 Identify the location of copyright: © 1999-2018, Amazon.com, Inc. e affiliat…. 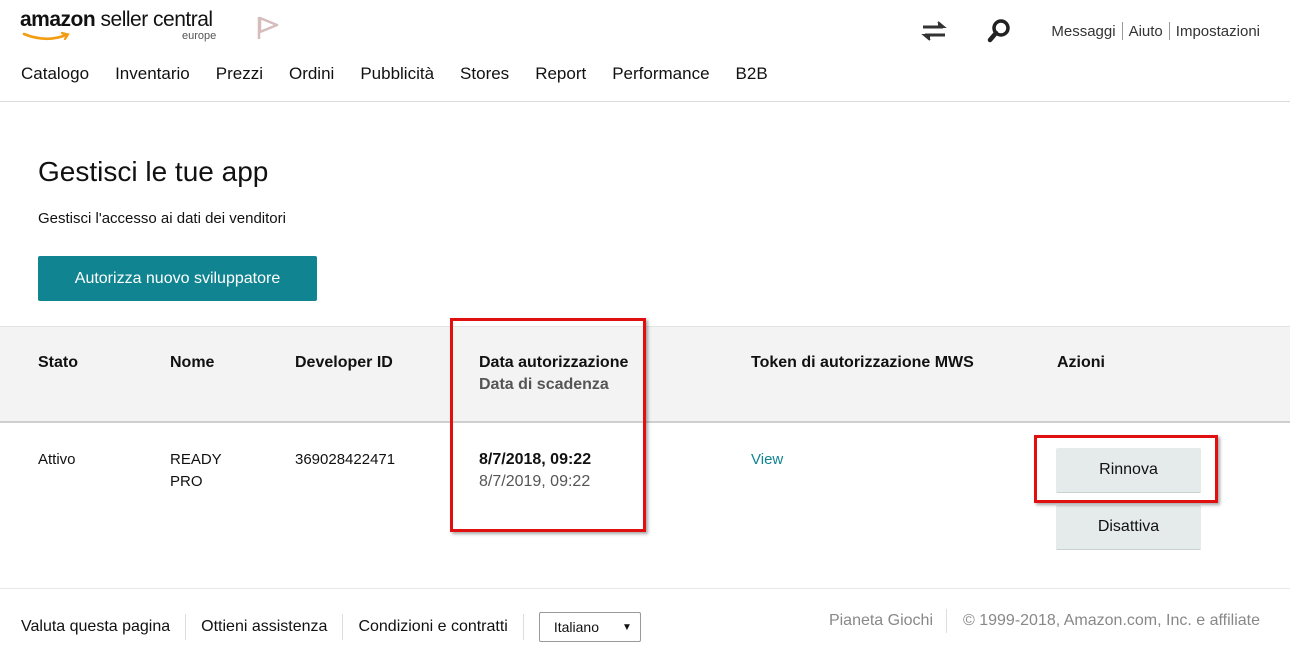
(1111, 620).